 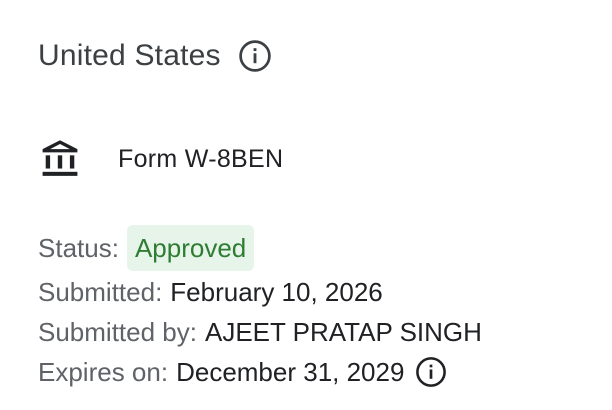 I want to click on expires-label: Expires on:, so click(x=103, y=371).